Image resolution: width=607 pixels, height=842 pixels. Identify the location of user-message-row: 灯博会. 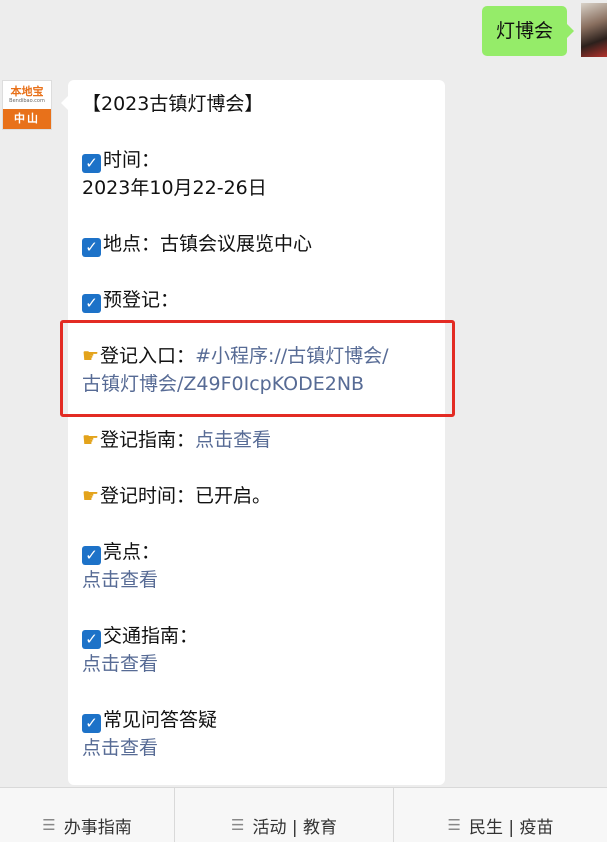
(303, 35).